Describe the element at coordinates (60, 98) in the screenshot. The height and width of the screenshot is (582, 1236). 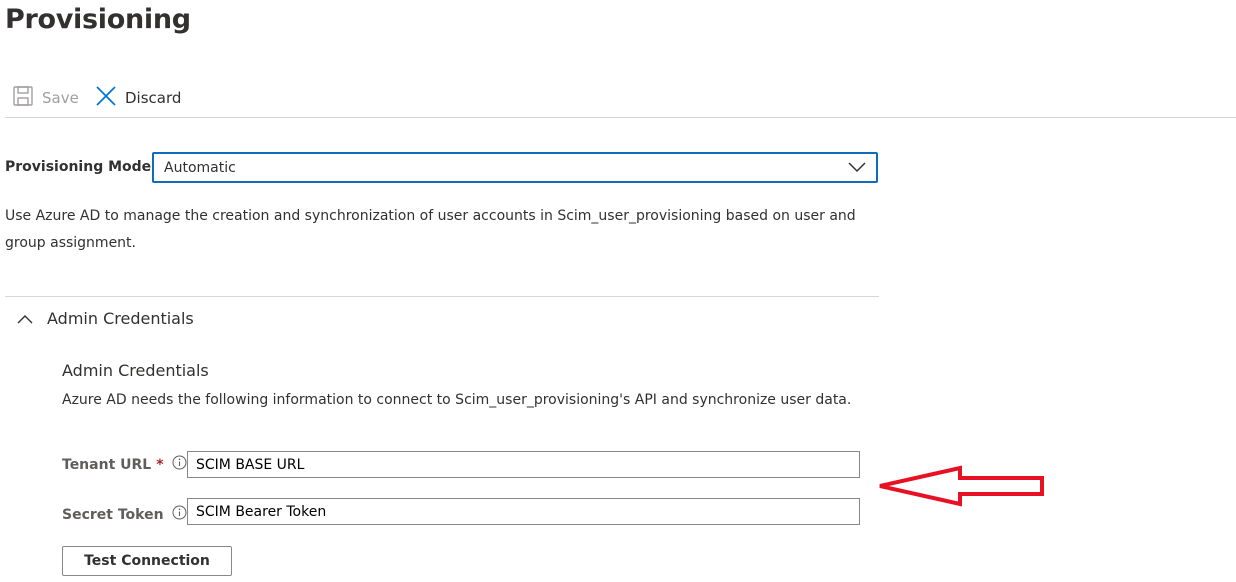
I see `save-label: Save` at that location.